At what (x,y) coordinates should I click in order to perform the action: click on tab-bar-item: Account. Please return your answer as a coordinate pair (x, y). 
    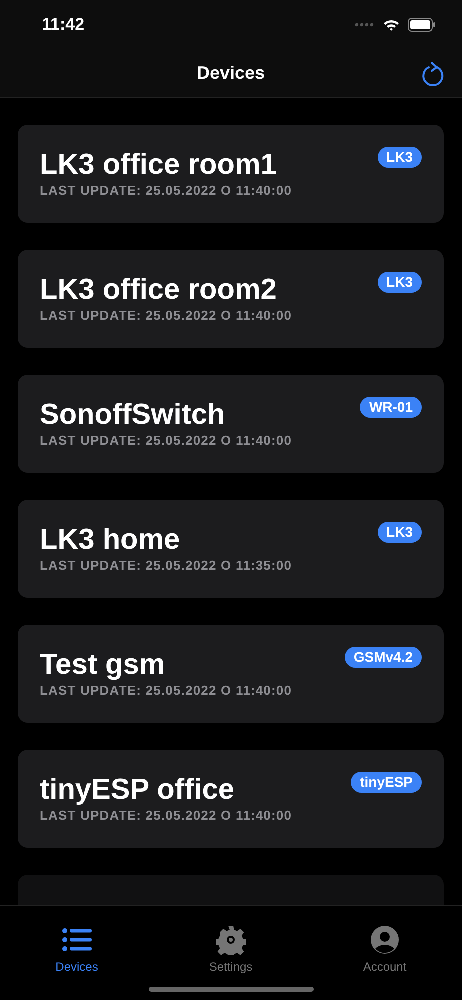
    Looking at the image, I should click on (385, 943).